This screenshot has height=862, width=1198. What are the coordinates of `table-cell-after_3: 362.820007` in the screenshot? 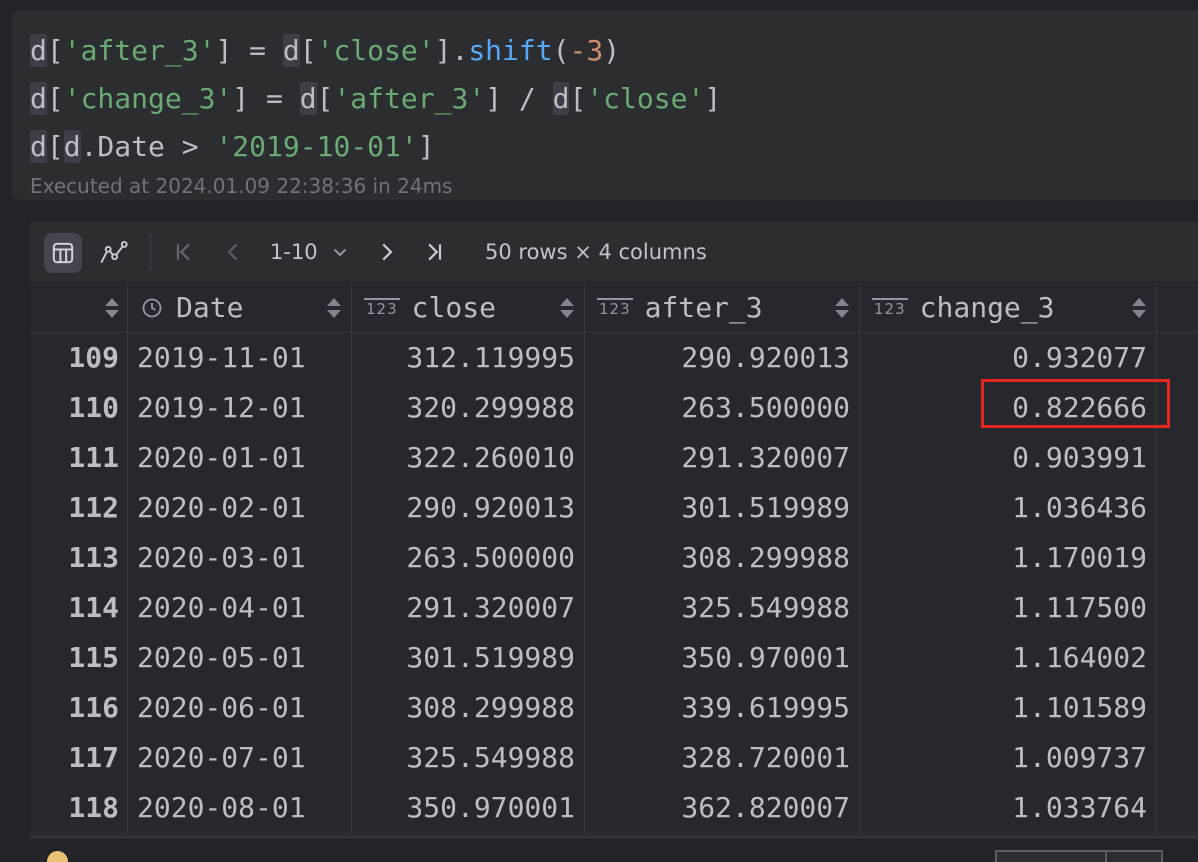 It's located at (722, 808).